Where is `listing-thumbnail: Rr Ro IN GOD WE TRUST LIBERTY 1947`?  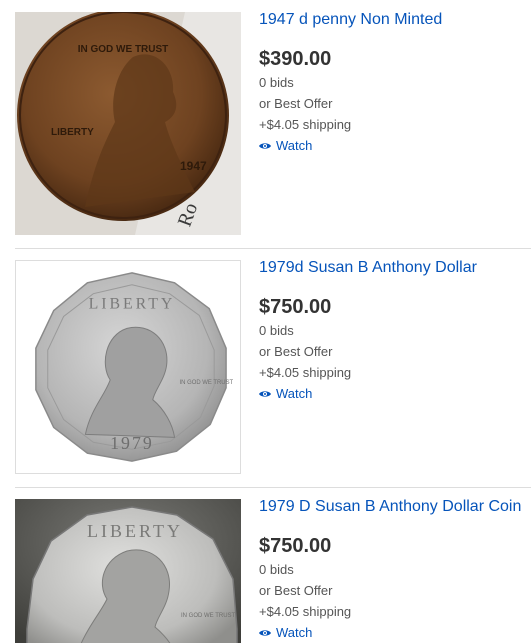
listing-thumbnail: Rr Ro IN GOD WE TRUST LIBERTY 1947 is located at coordinates (128, 123).